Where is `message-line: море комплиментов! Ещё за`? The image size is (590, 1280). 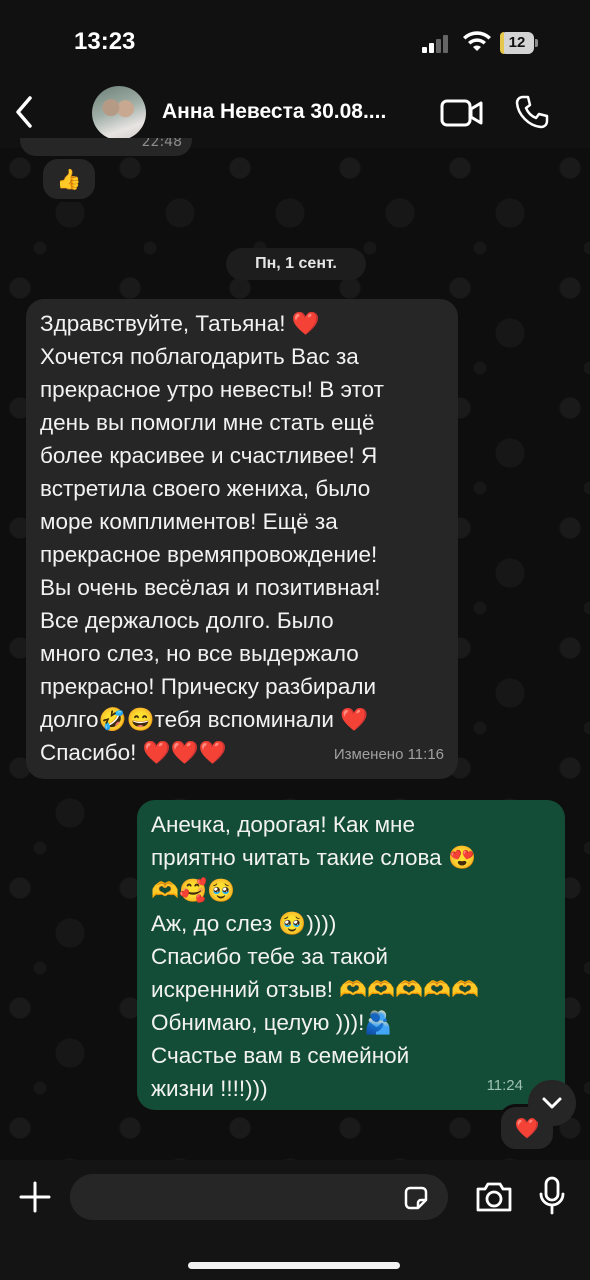 message-line: море комплиментов! Ещё за is located at coordinates (189, 521).